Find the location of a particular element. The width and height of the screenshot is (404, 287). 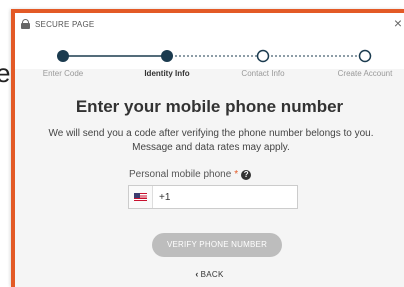

required-mark: * is located at coordinates (236, 174).